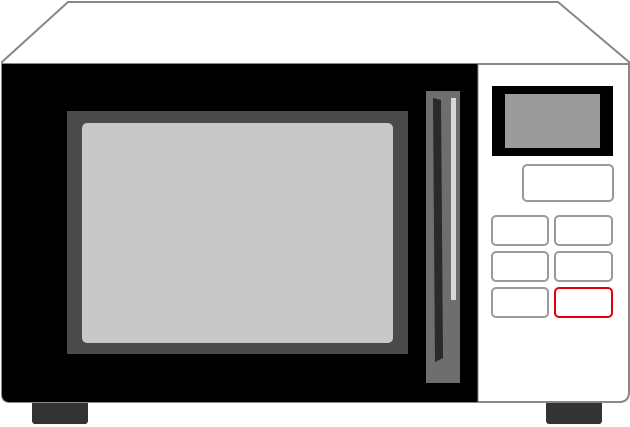  What do you see at coordinates (568, 183) in the screenshot?
I see `wide-button` at bounding box center [568, 183].